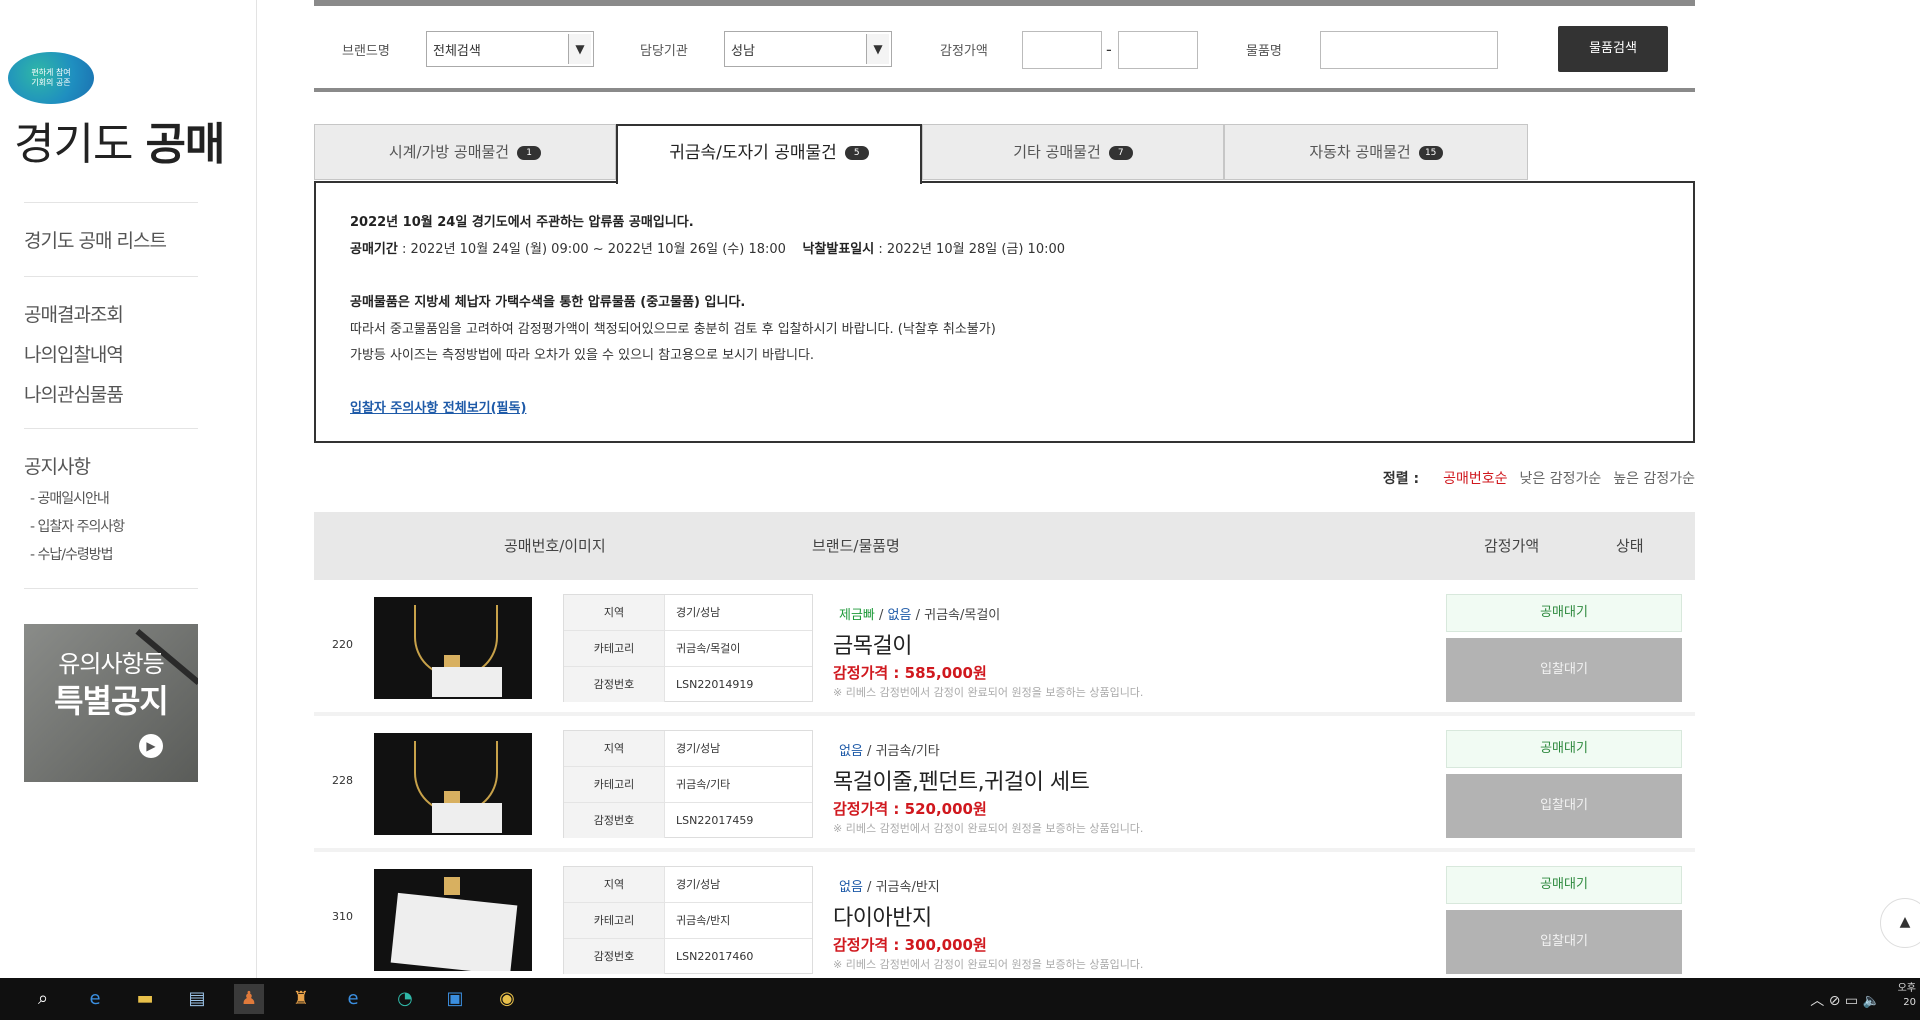  What do you see at coordinates (249, 999) in the screenshot?
I see `app-icon: ♟` at bounding box center [249, 999].